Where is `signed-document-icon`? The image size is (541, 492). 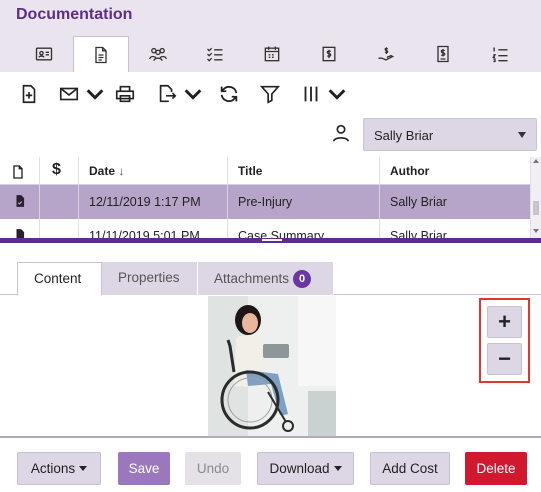
signed-document-icon is located at coordinates (20, 201).